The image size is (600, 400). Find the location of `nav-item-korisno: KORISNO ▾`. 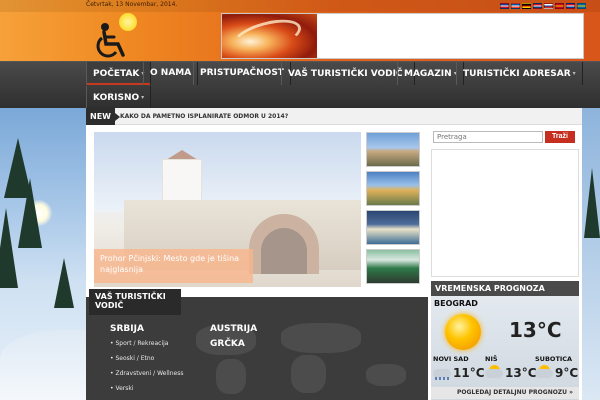

nav-item-korisno: KORISNO ▾ is located at coordinates (119, 97).